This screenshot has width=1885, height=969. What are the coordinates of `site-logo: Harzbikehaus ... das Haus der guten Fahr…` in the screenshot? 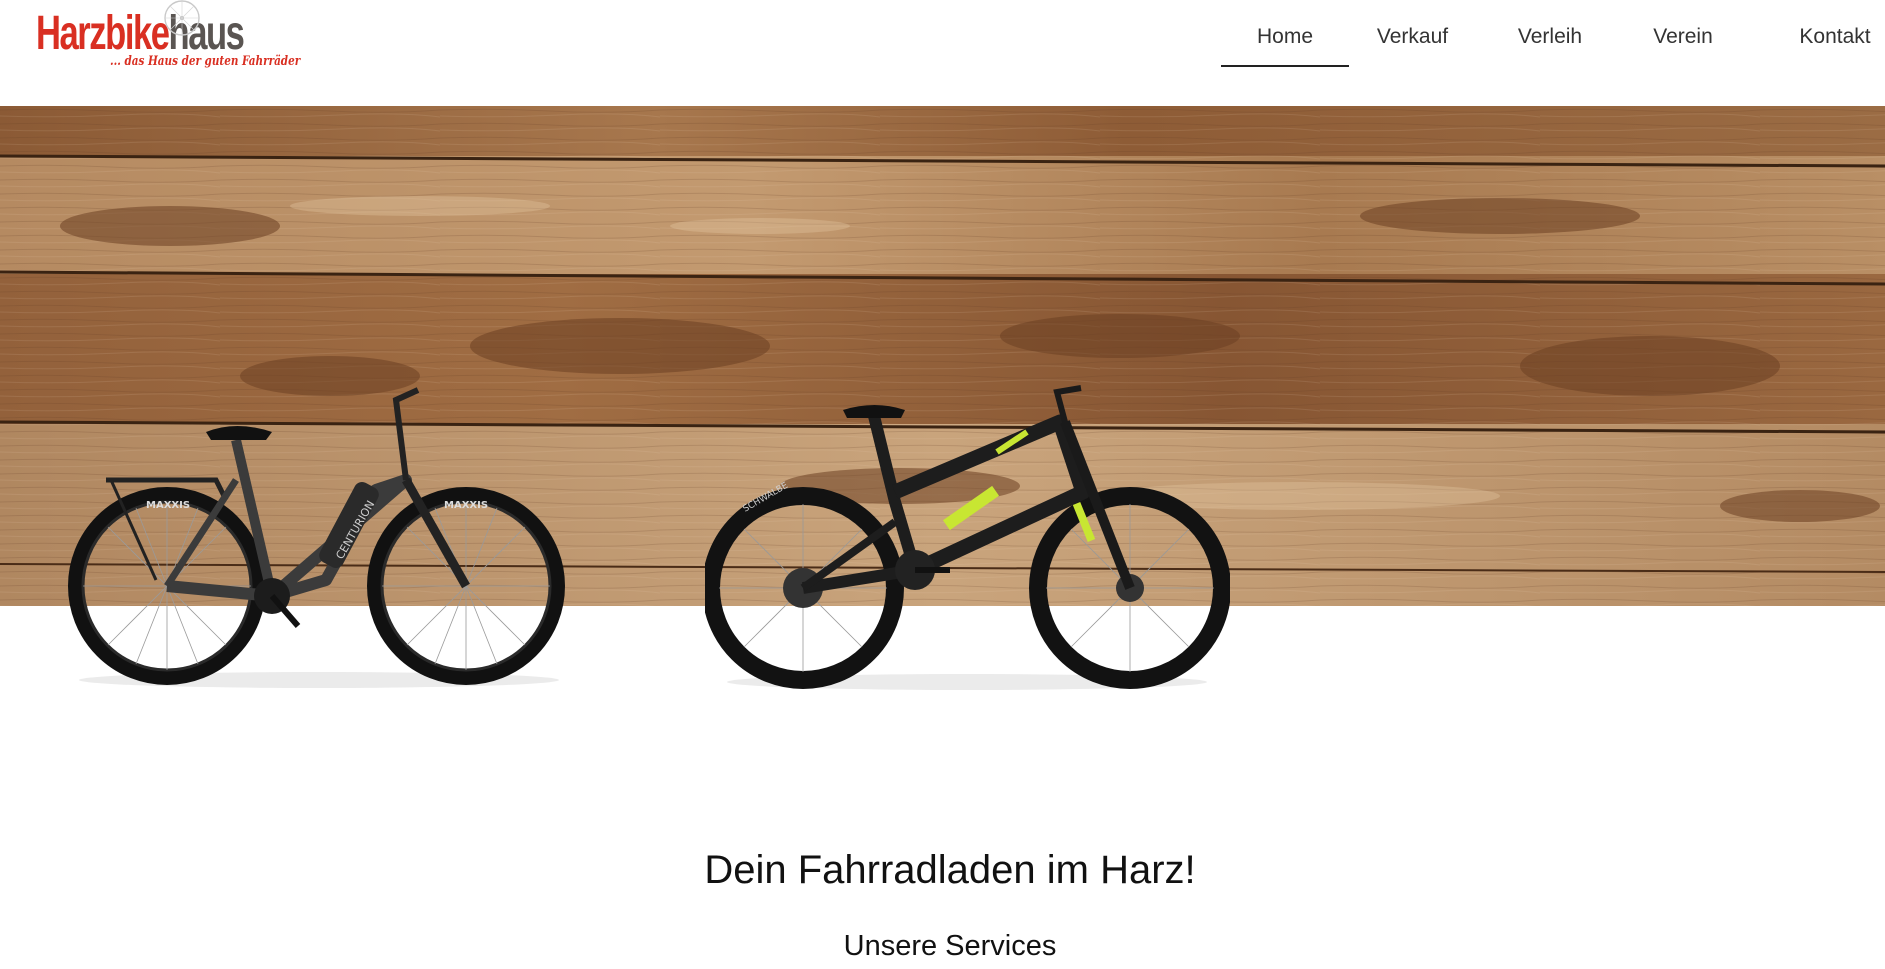 It's located at (168, 40).